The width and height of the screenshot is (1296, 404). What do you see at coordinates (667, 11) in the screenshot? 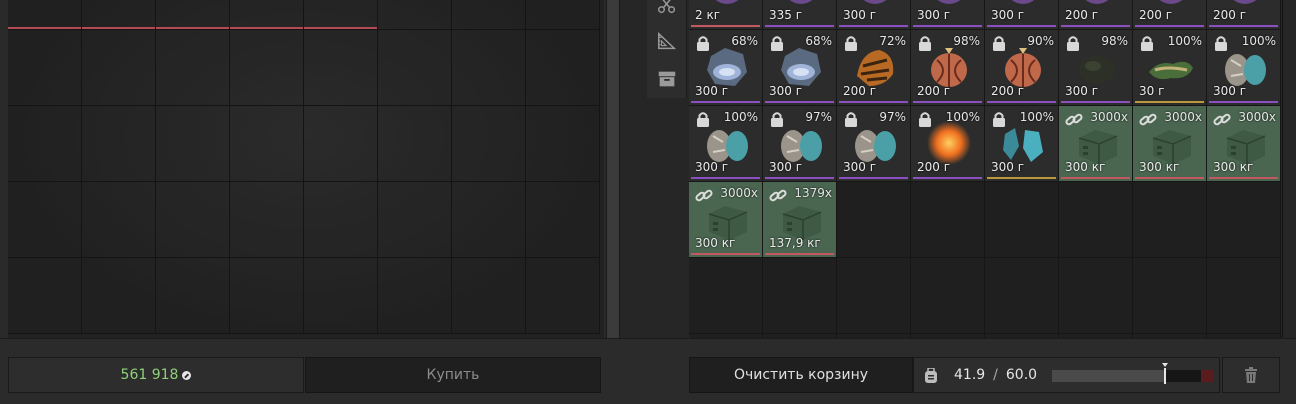
I see `scissors-tool-button` at bounding box center [667, 11].